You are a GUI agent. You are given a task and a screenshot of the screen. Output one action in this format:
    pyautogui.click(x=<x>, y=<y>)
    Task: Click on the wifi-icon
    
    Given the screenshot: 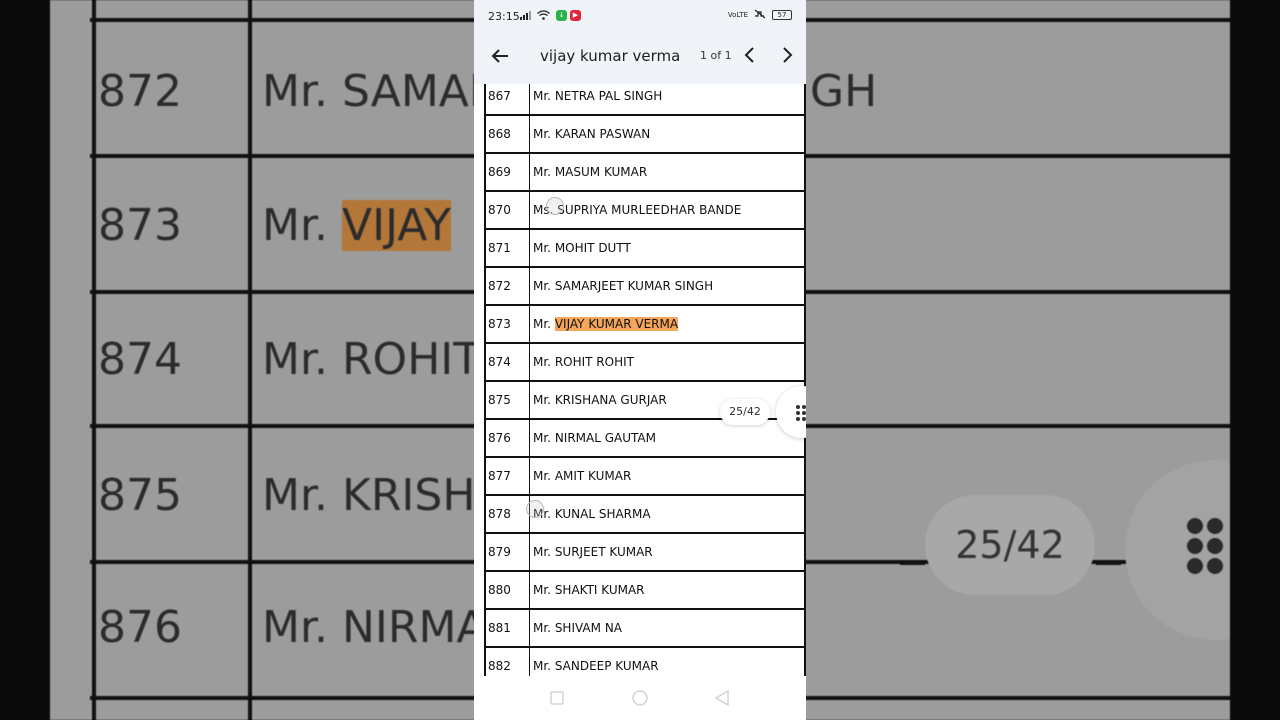 What is the action you would take?
    pyautogui.click(x=543, y=16)
    